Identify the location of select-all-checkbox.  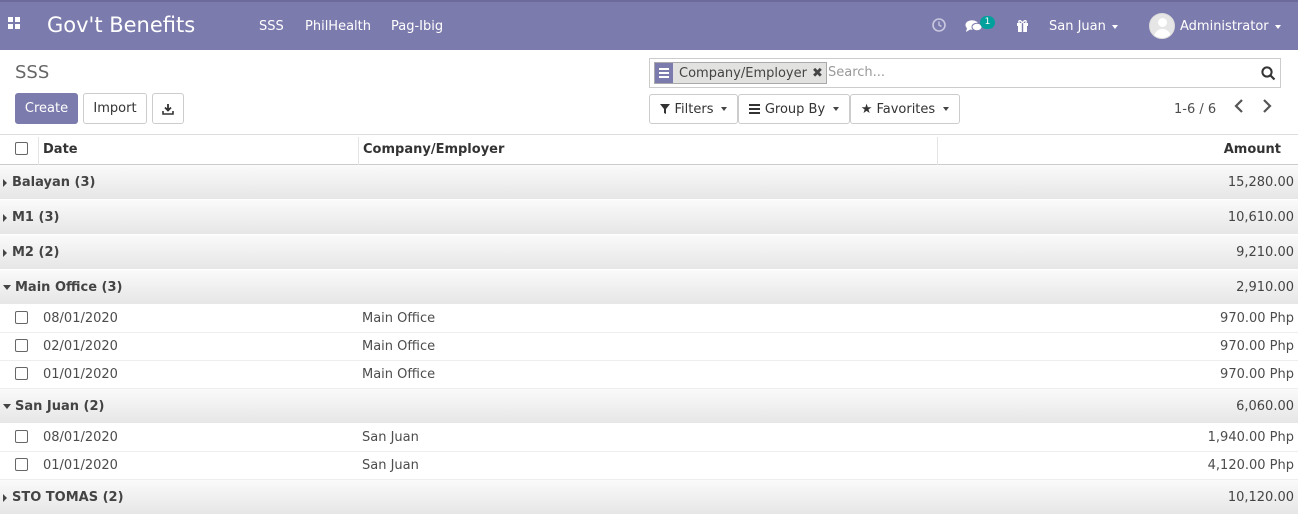
(21, 148).